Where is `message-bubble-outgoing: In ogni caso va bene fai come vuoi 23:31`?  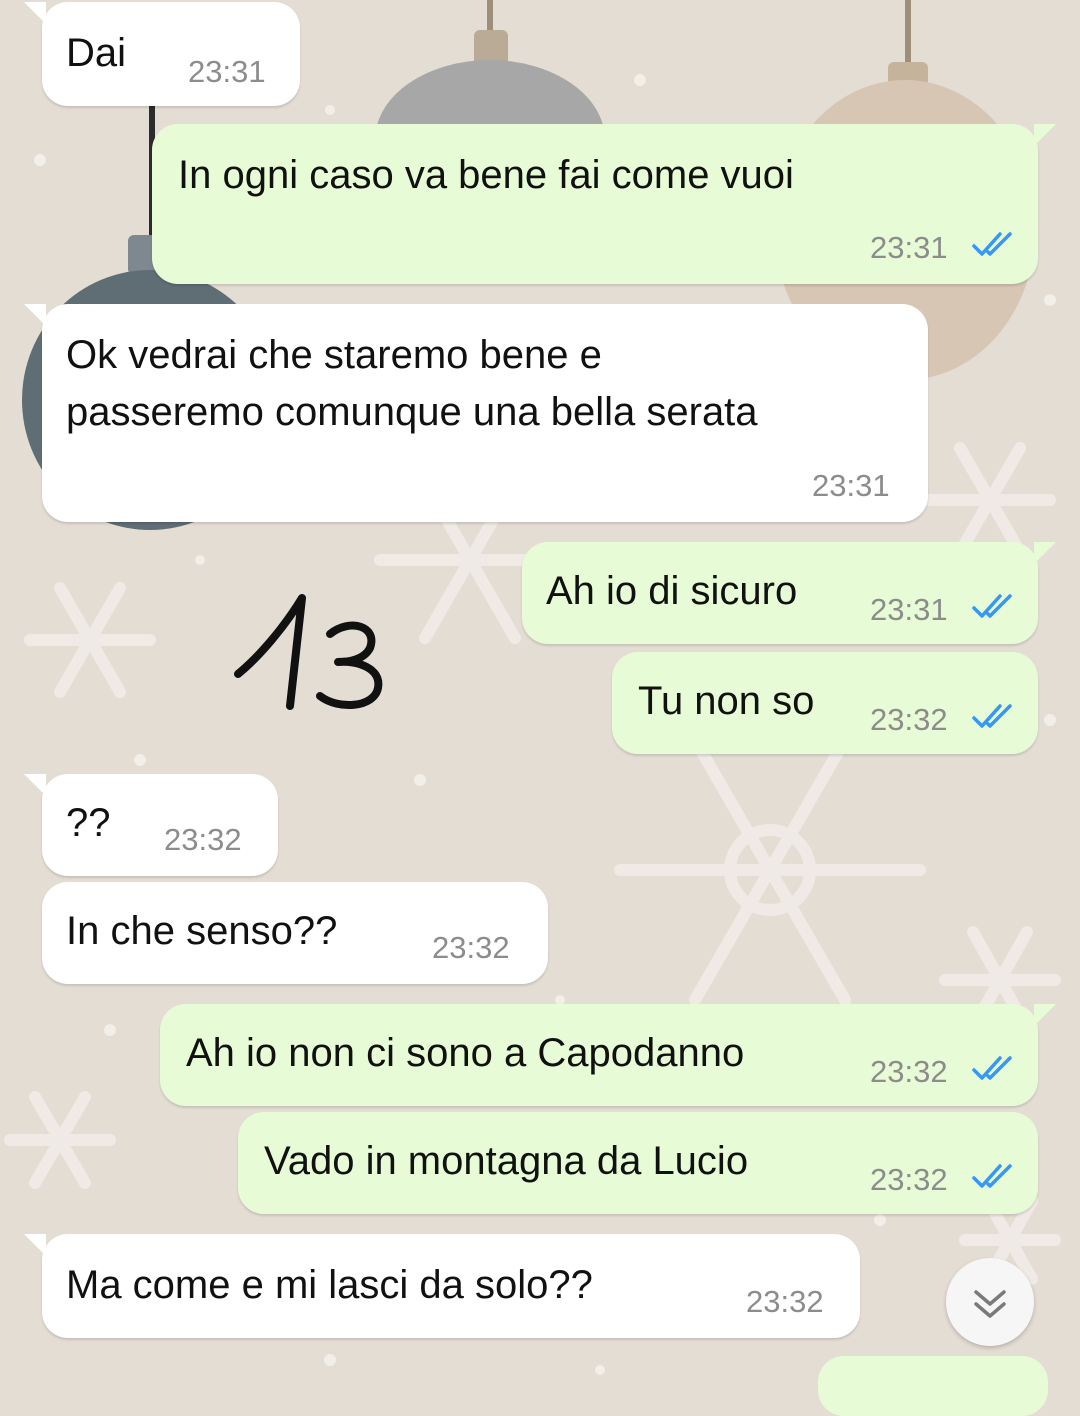 message-bubble-outgoing: In ogni caso va bene fai come vuoi 23:31 is located at coordinates (604, 204).